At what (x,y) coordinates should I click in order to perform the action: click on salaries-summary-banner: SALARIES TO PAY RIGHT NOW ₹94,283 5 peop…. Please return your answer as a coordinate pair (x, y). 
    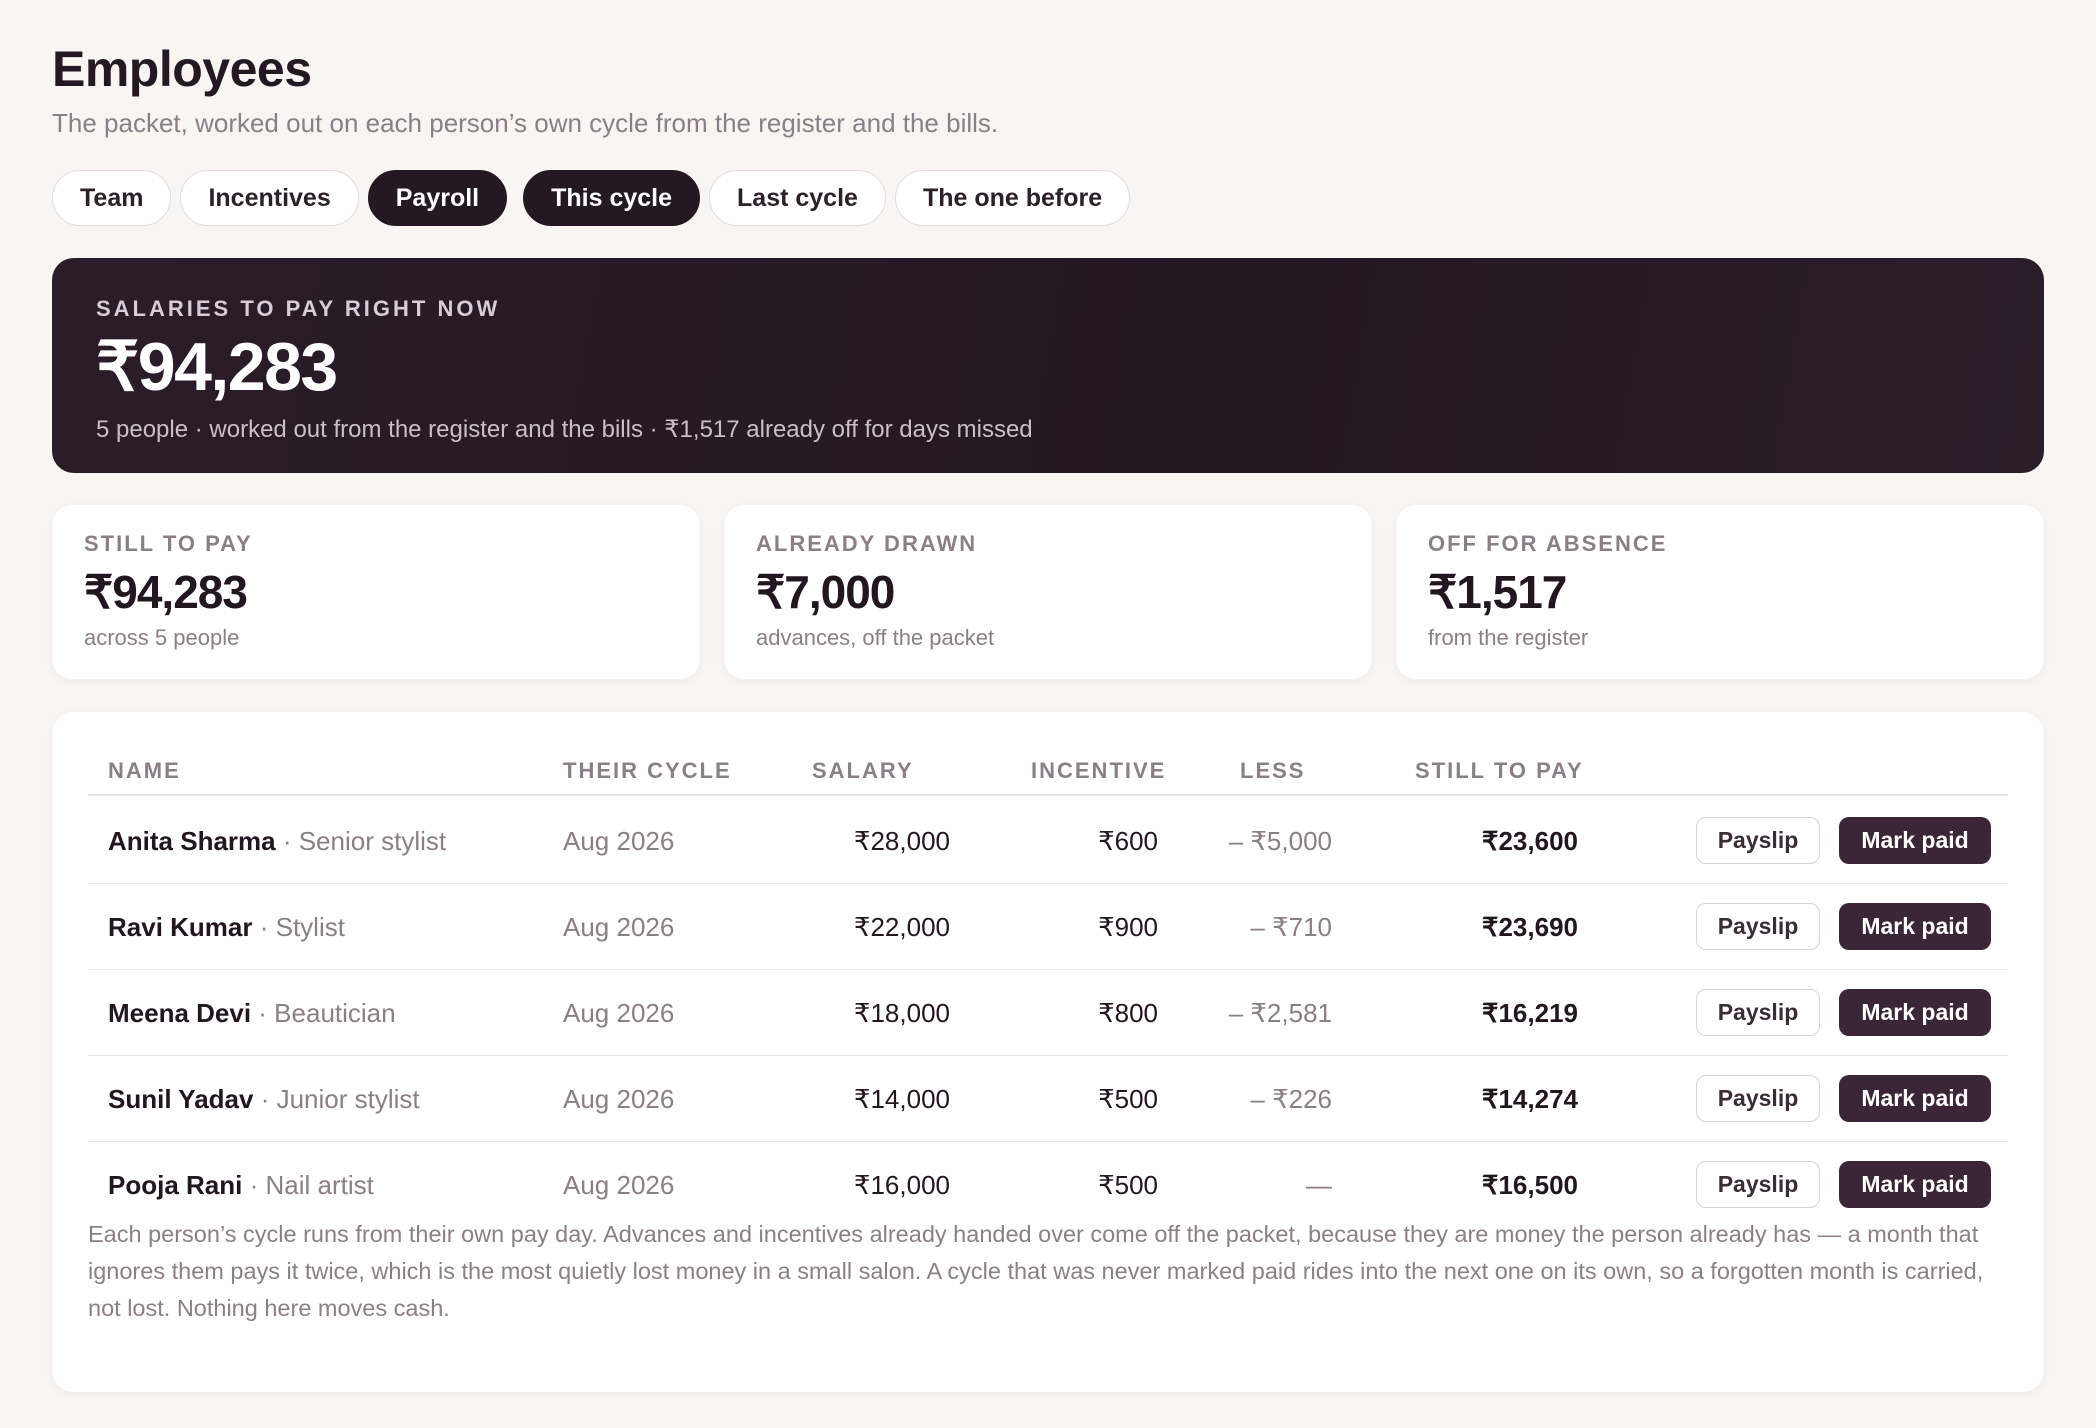
    Looking at the image, I should click on (1048, 365).